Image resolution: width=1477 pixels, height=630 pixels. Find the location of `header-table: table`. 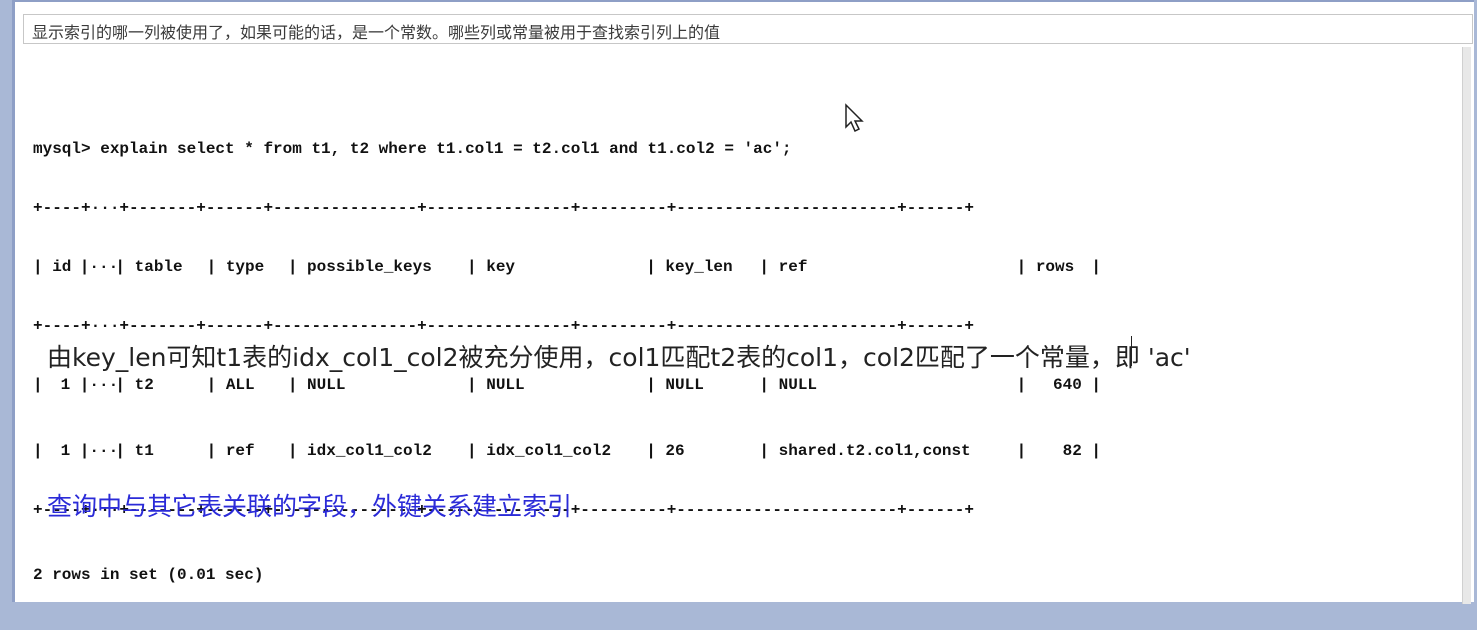

header-table: table is located at coordinates (158, 267).